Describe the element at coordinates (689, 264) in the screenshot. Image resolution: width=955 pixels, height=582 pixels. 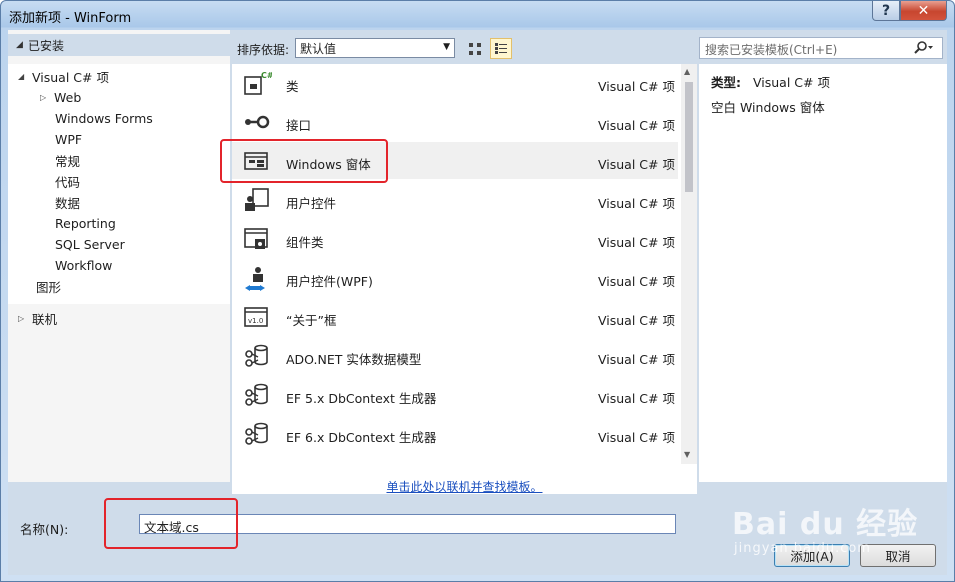
I see `template-list-scrollbar: ▲ ▼` at that location.